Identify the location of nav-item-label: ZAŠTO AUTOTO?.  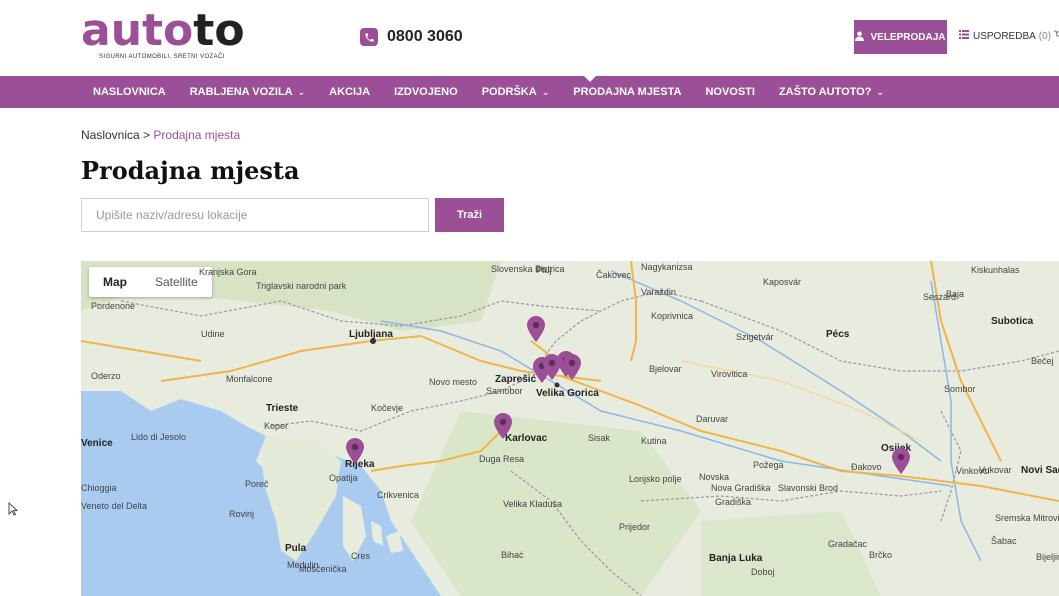
(825, 92).